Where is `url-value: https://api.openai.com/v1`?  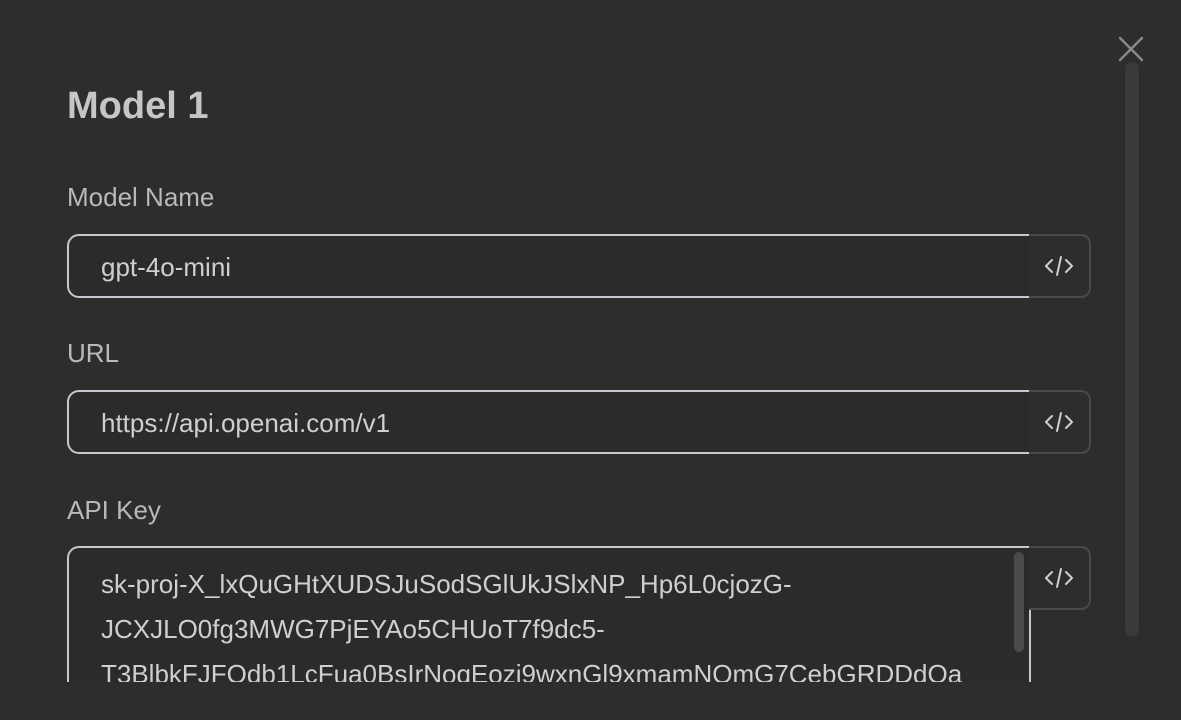 url-value: https://api.openai.com/v1 is located at coordinates (246, 423).